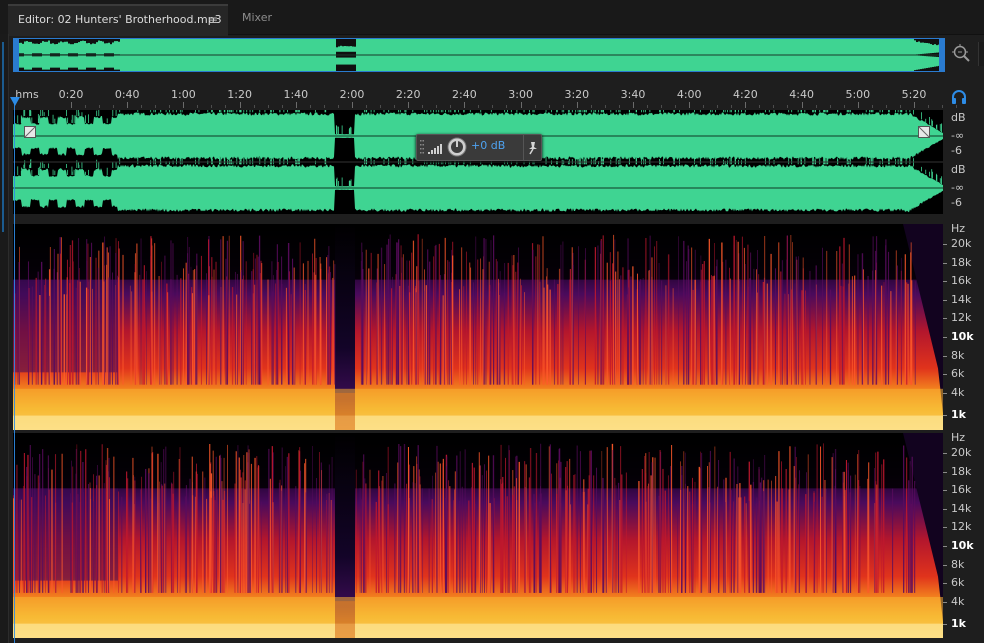  Describe the element at coordinates (961, 53) in the screenshot. I see `zoom-magnifier-icon` at that location.